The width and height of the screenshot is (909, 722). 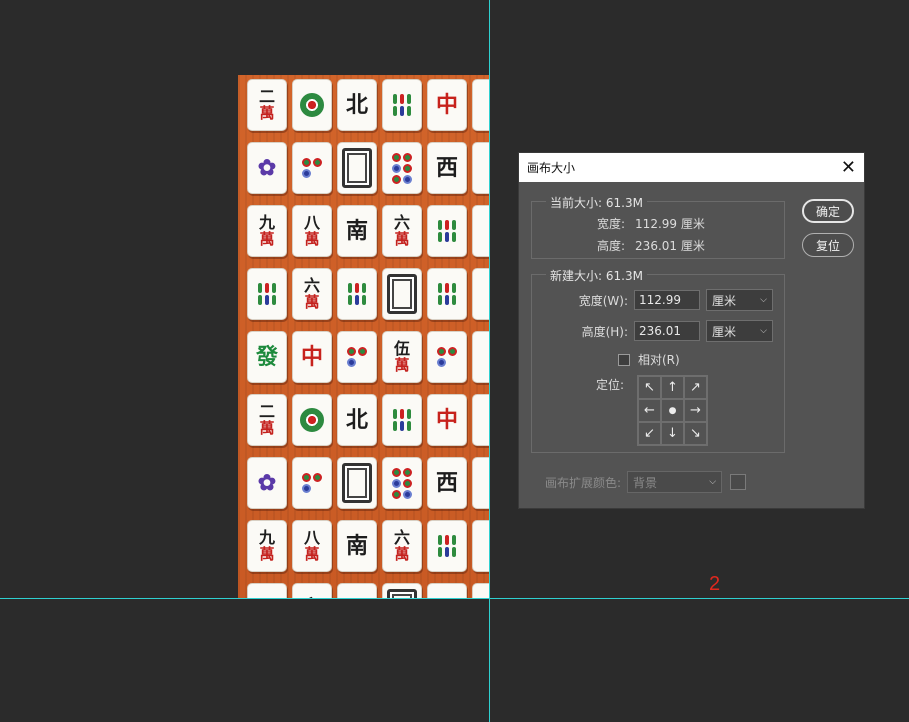 What do you see at coordinates (645, 482) in the screenshot?
I see `extension-color-value: 背景` at bounding box center [645, 482].